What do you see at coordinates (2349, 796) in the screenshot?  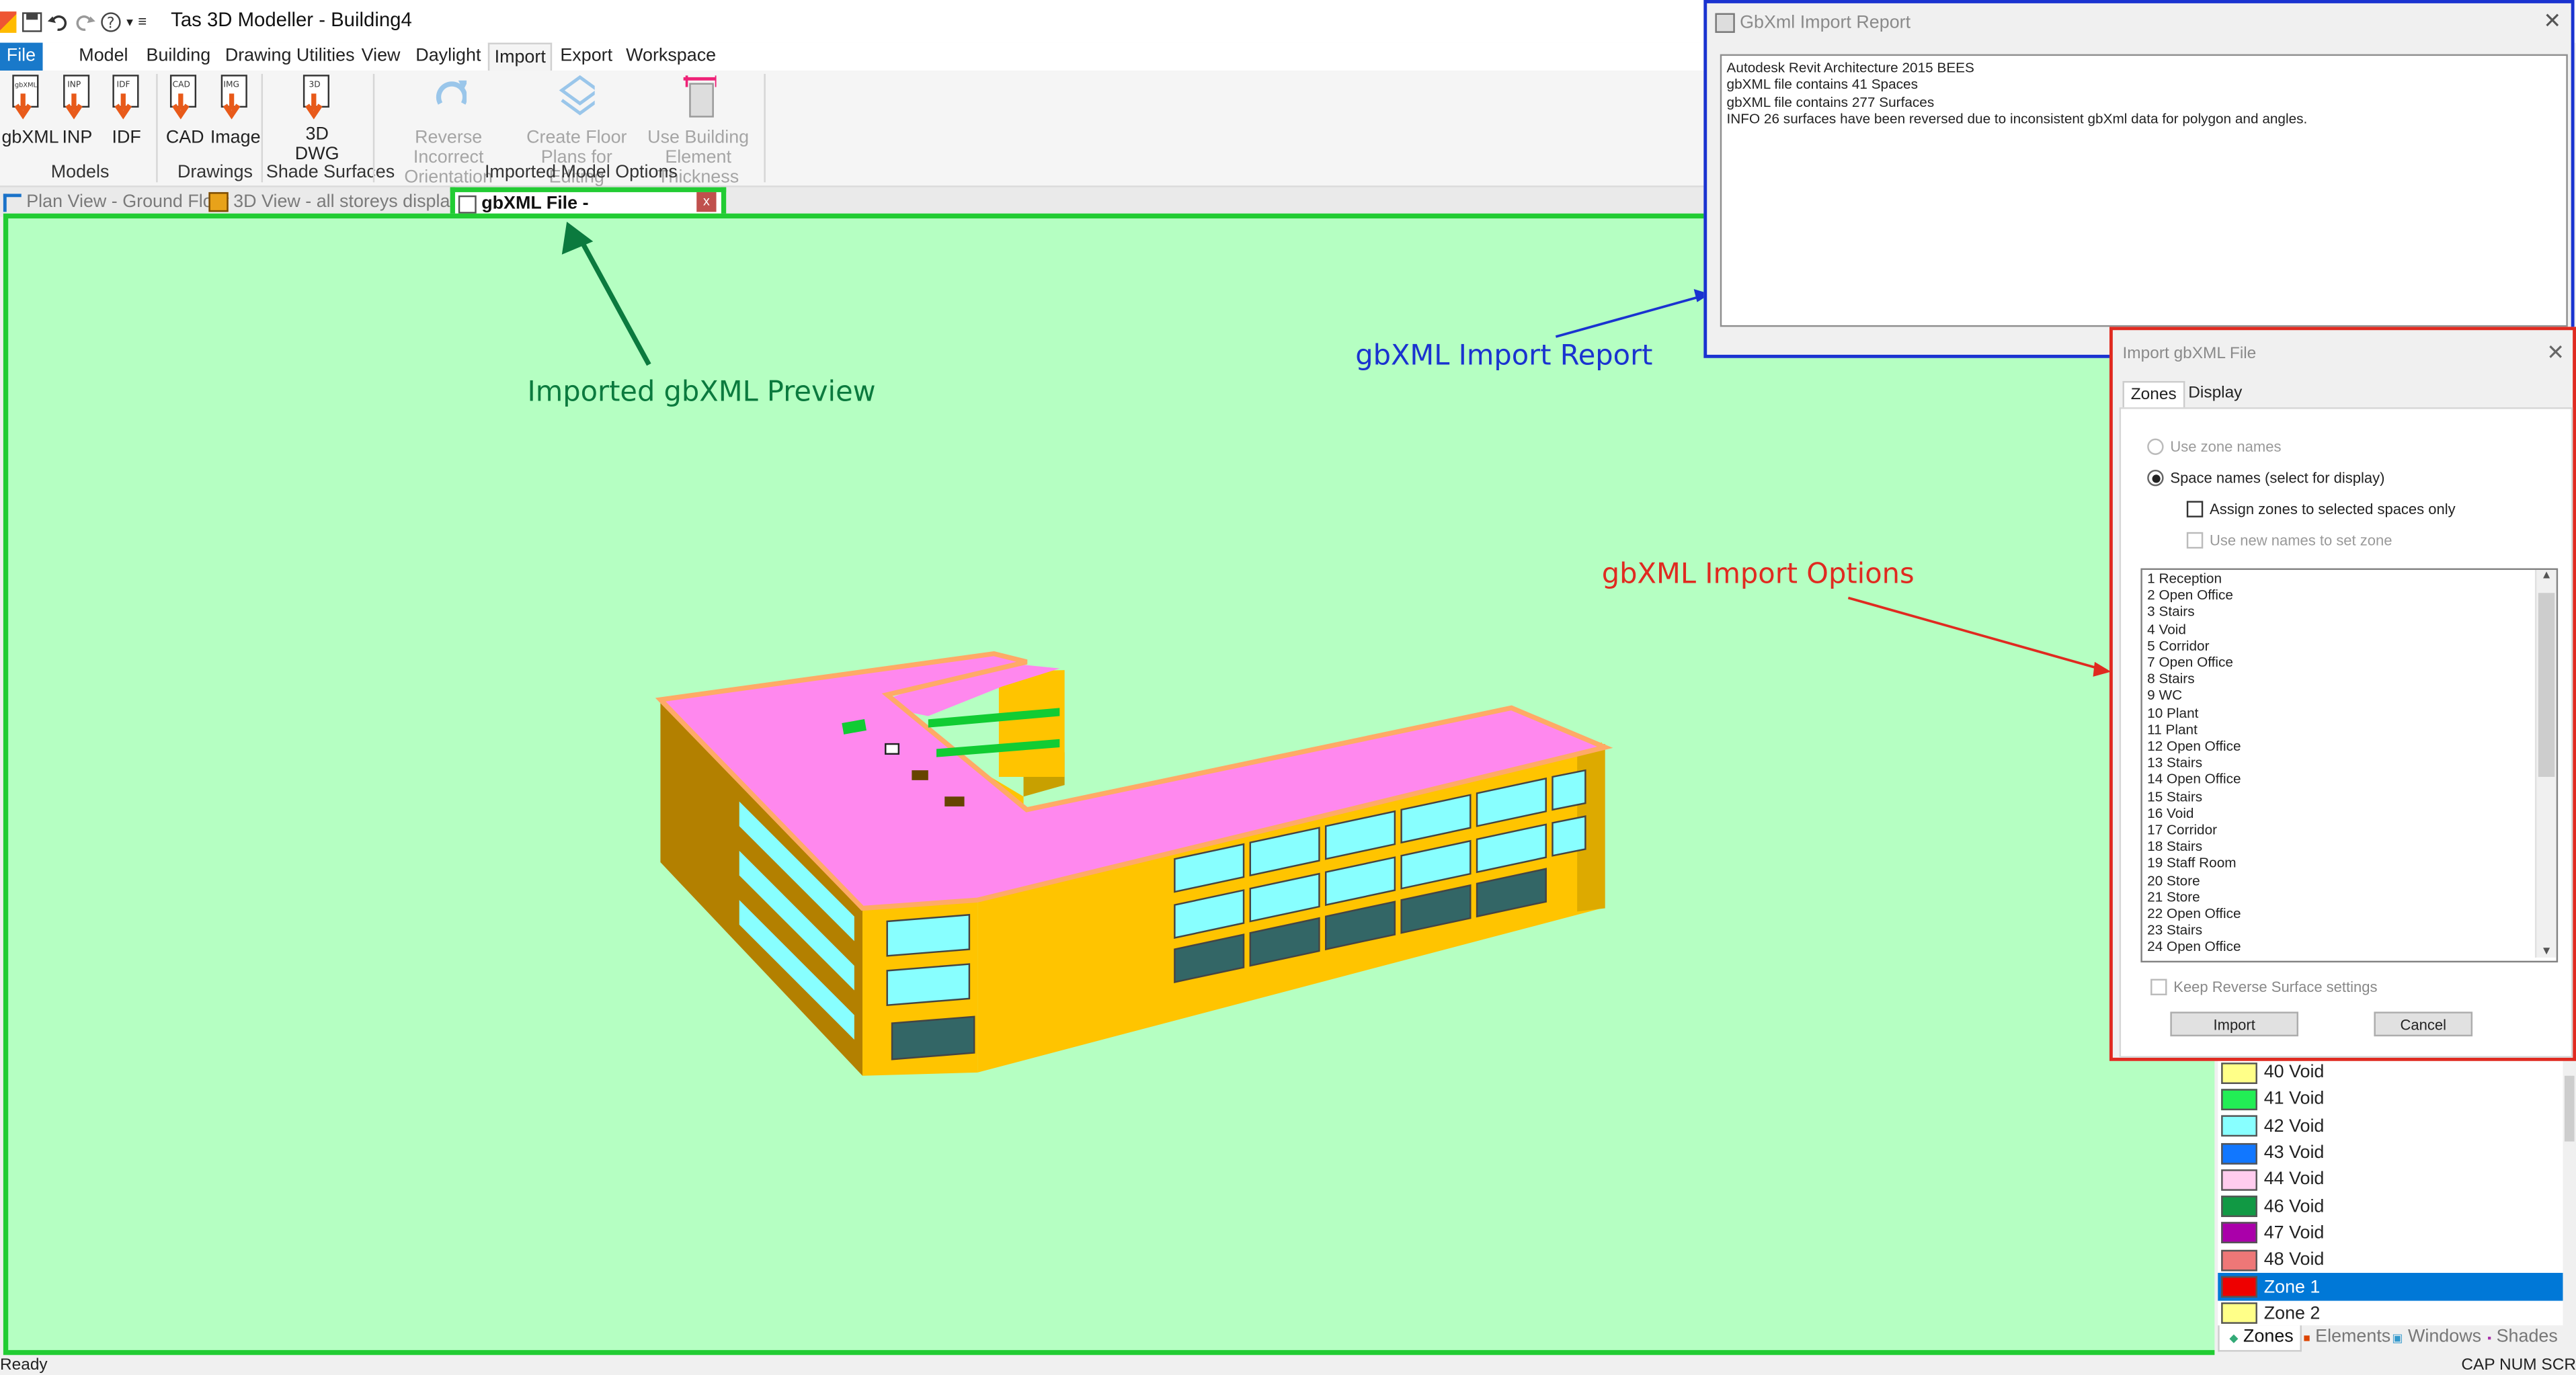 I see `space-list-item: 15 Stairs` at bounding box center [2349, 796].